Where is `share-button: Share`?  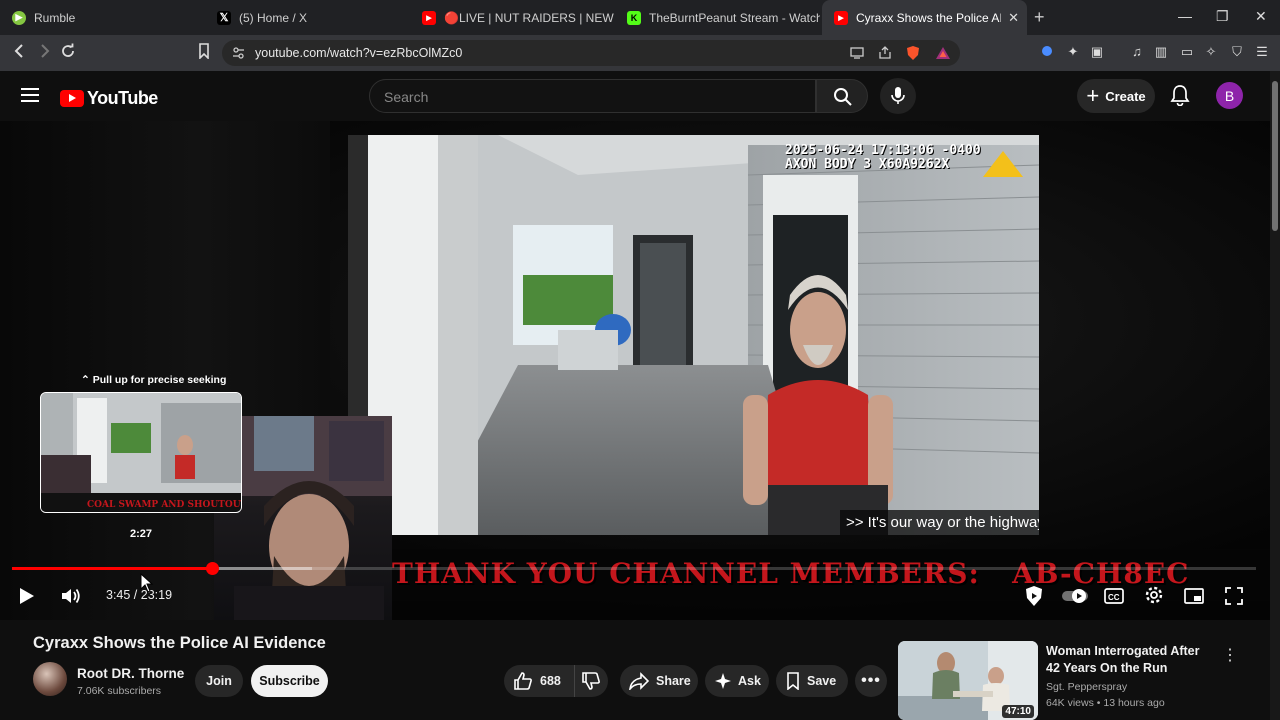
share-button: Share is located at coordinates (659, 681).